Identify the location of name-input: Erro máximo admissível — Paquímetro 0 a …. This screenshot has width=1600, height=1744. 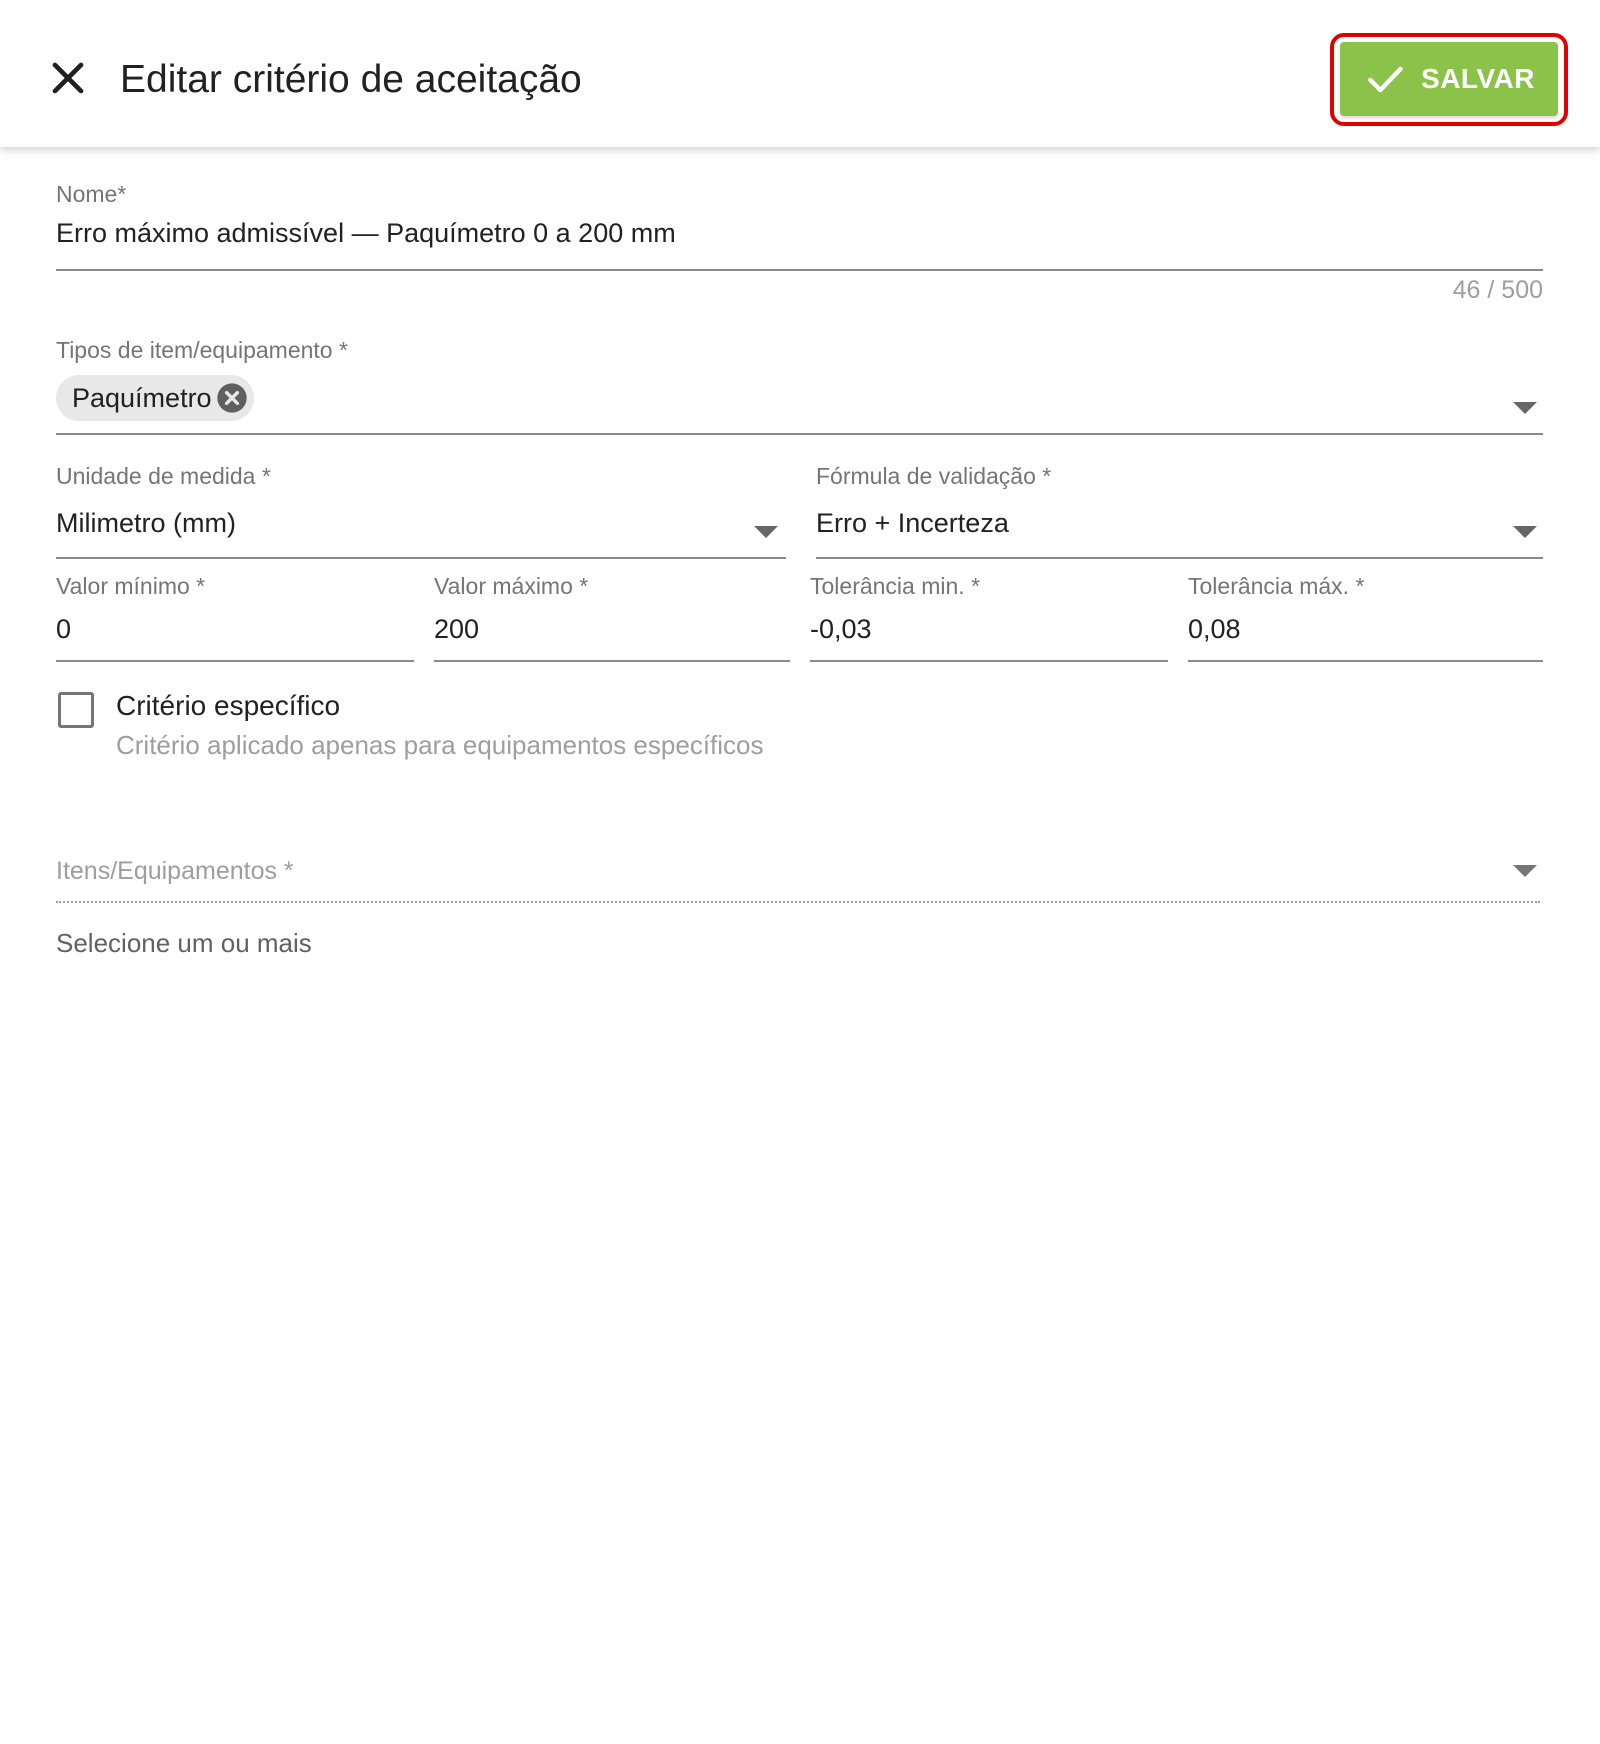
(366, 233).